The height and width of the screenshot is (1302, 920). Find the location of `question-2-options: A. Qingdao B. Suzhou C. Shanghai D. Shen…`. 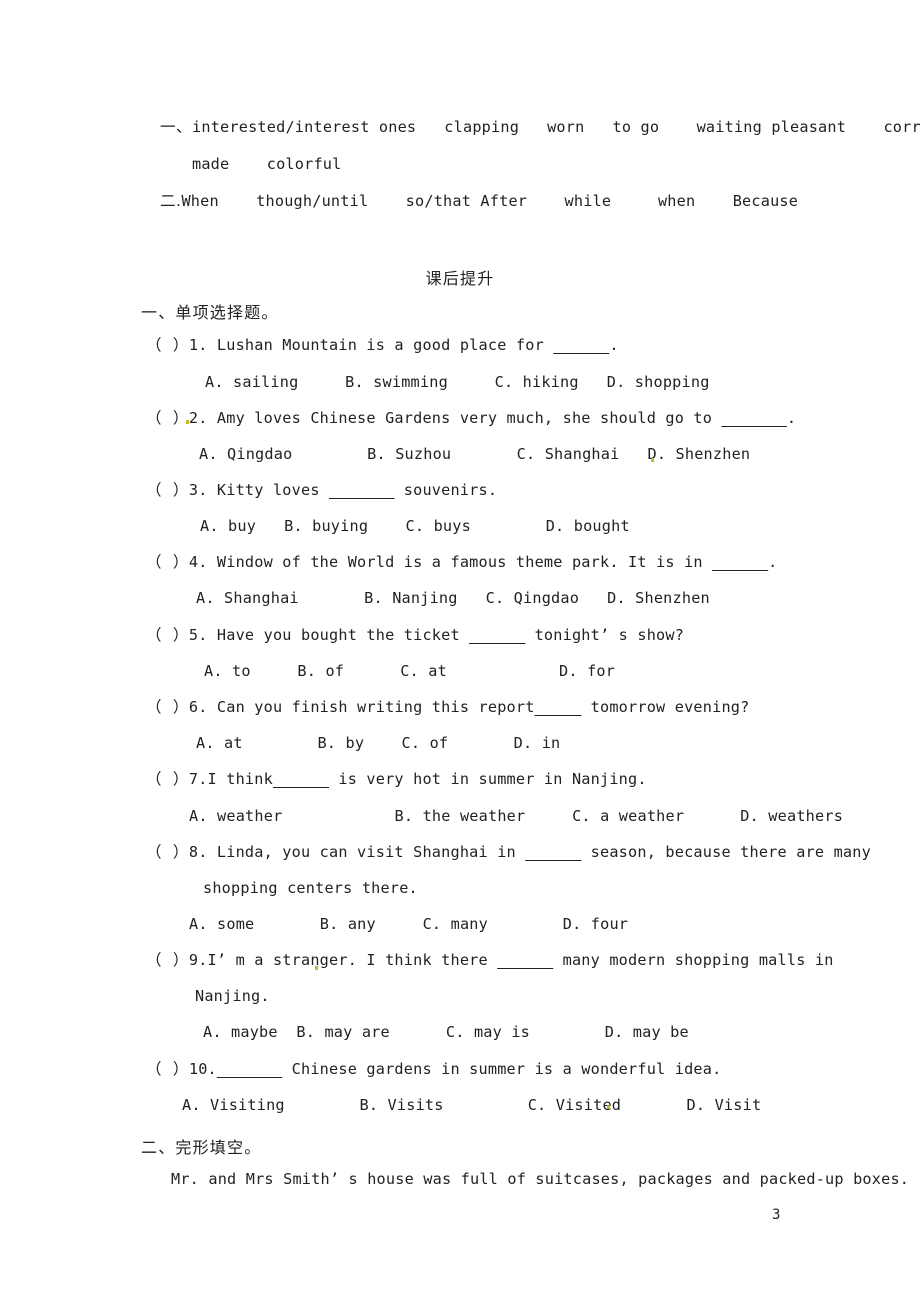

question-2-options: A. Qingdao B. Suzhou C. Shanghai D. Shen… is located at coordinates (474, 454).